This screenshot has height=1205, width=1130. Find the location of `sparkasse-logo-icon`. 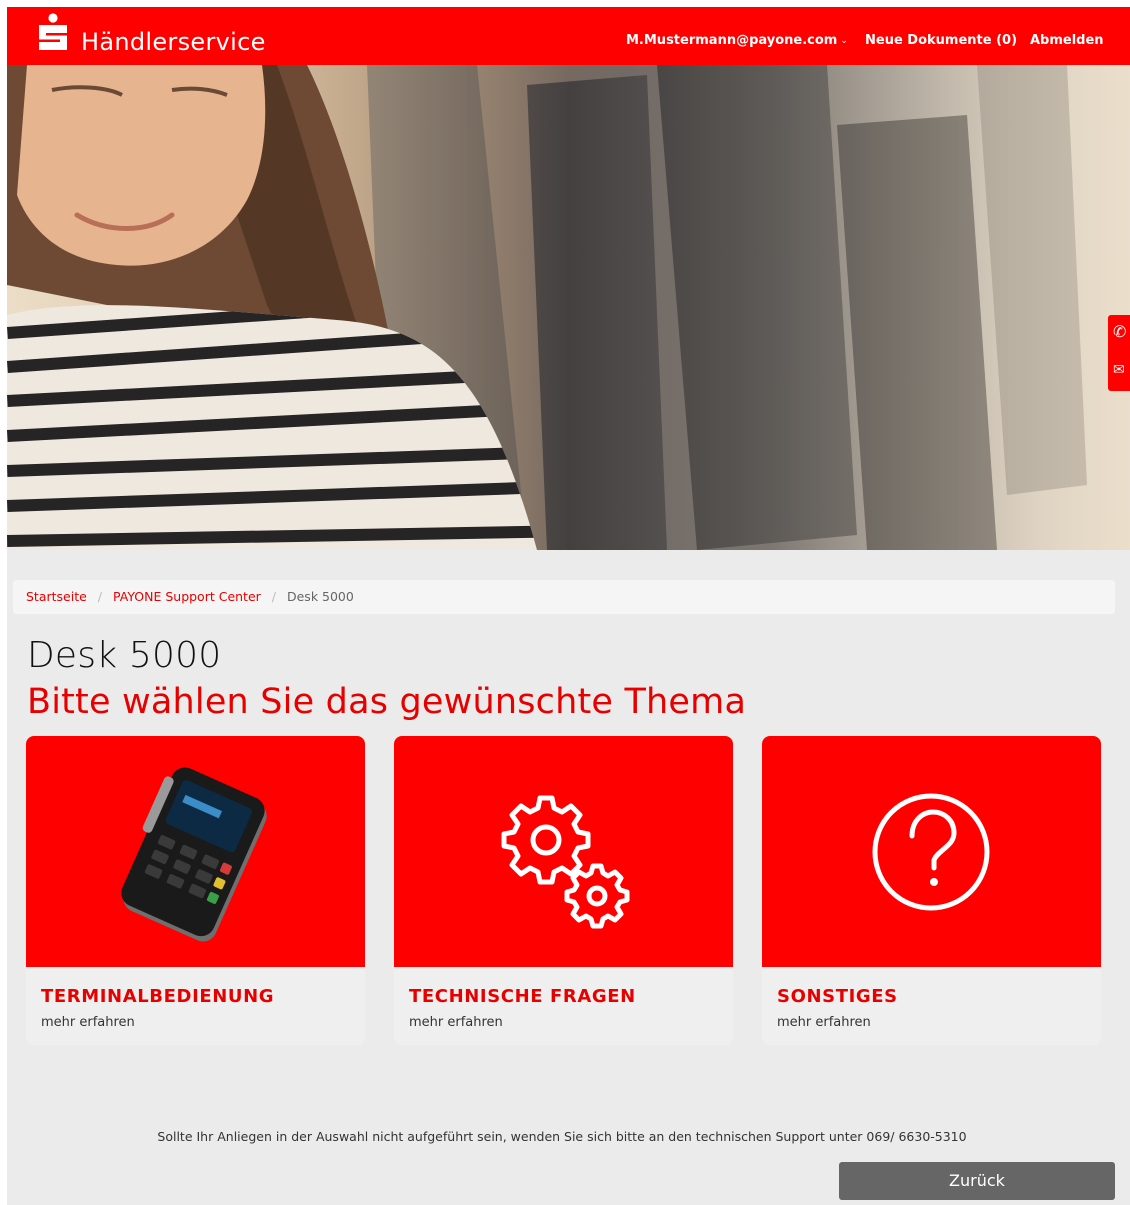

sparkasse-logo-icon is located at coordinates (53, 34).